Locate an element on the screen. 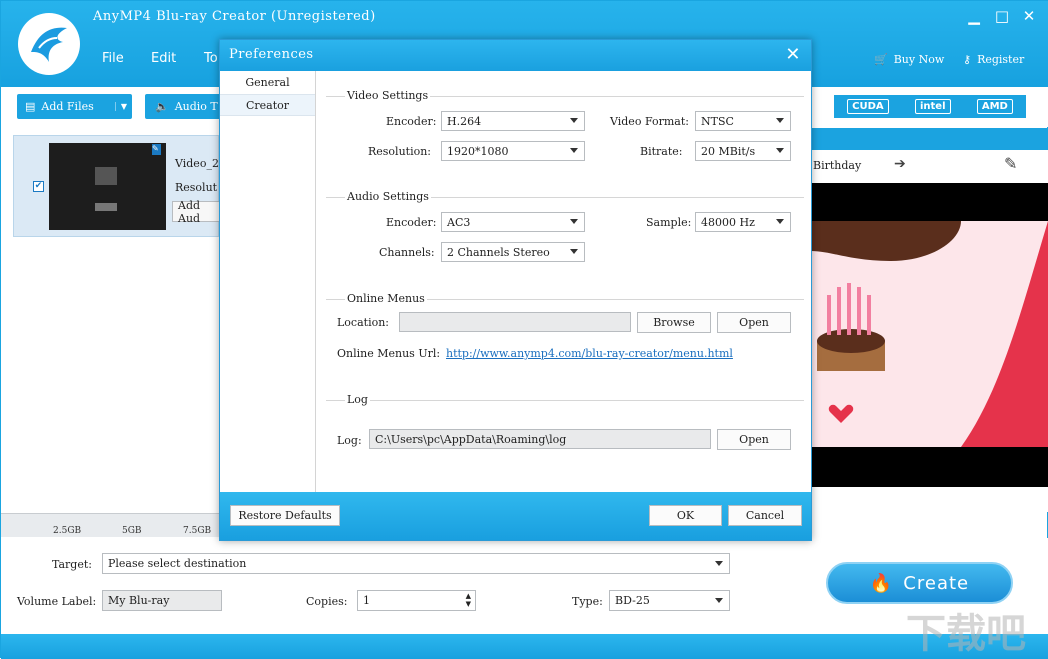 The width and height of the screenshot is (1048, 659). ok-button: OK is located at coordinates (685, 515).